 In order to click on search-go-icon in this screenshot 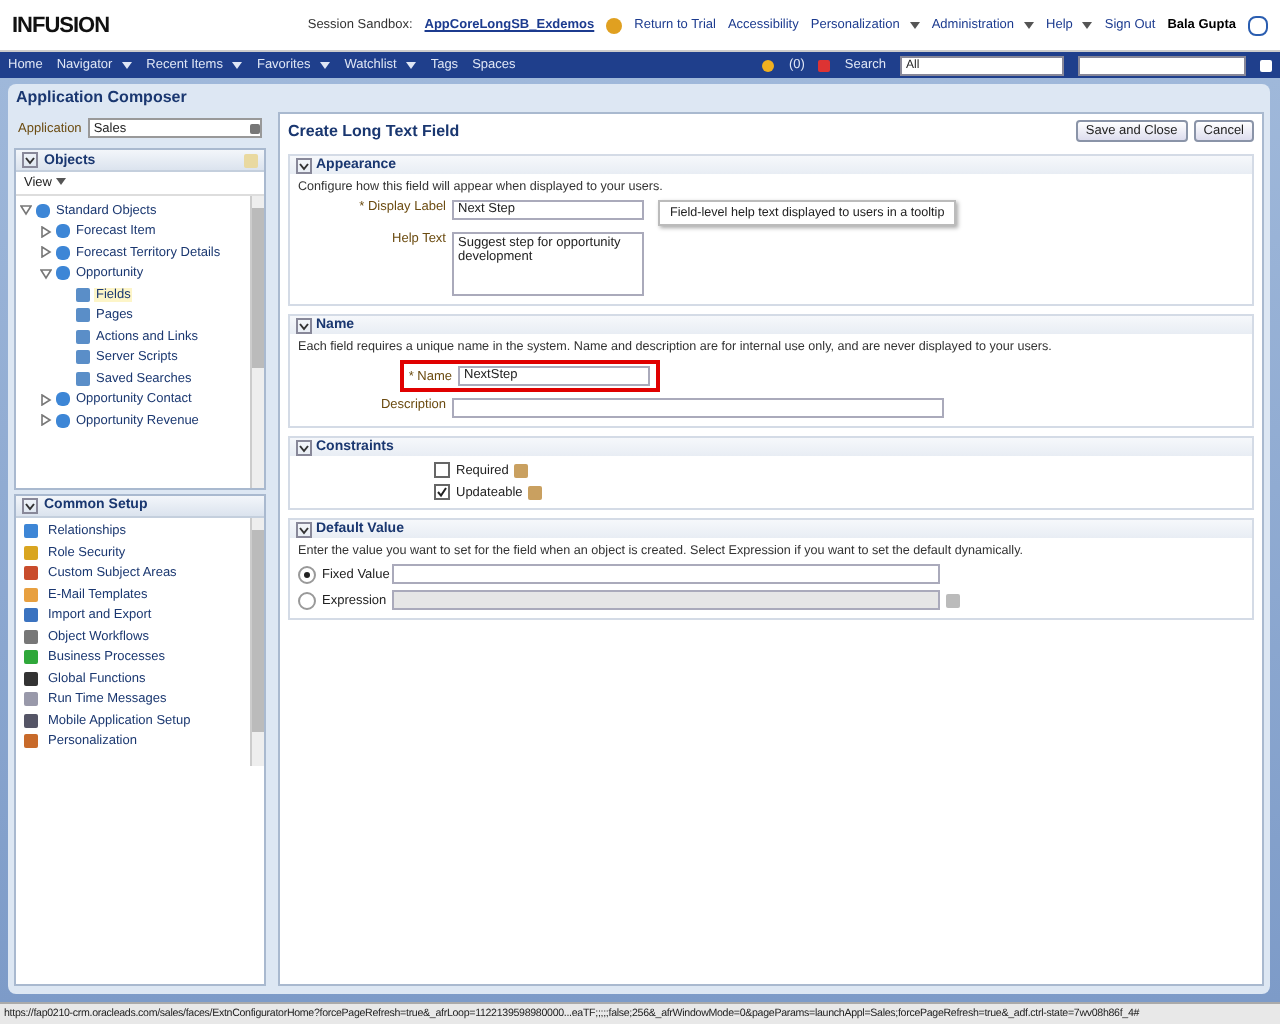, I will do `click(1266, 65)`.